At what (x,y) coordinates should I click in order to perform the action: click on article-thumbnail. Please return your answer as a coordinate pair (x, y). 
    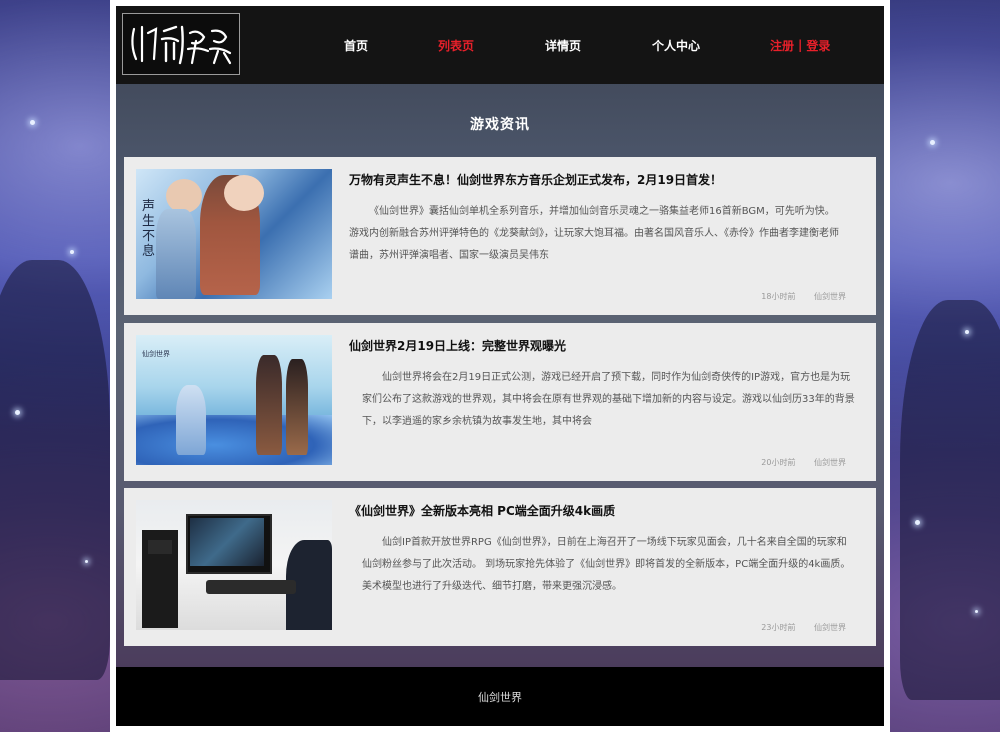
    Looking at the image, I should click on (234, 565).